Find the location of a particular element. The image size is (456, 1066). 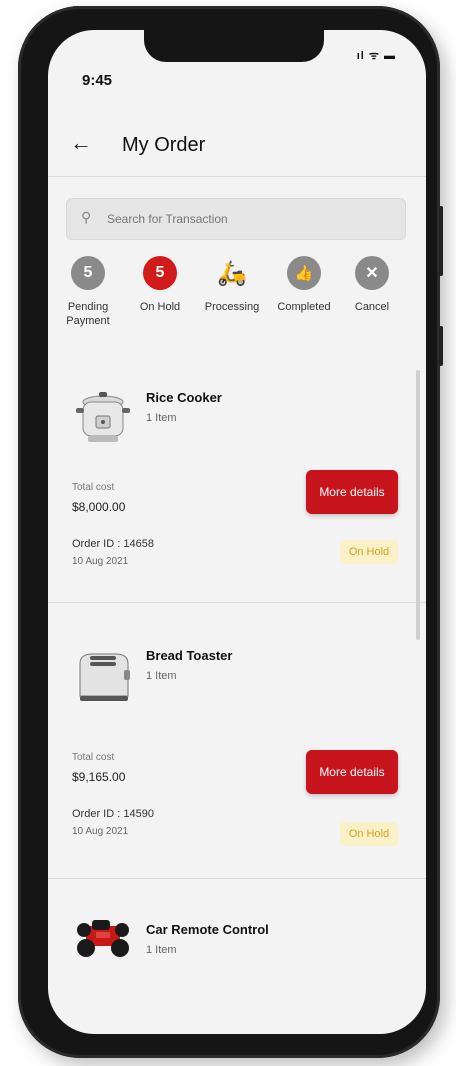

search-bar: ⚲ is located at coordinates (236, 219).